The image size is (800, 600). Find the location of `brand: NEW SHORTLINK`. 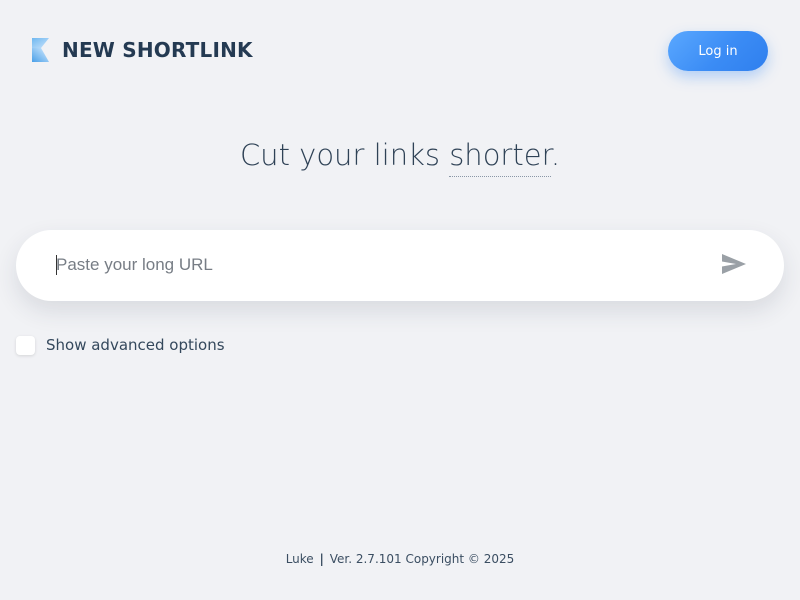

brand: NEW SHORTLINK is located at coordinates (142, 50).